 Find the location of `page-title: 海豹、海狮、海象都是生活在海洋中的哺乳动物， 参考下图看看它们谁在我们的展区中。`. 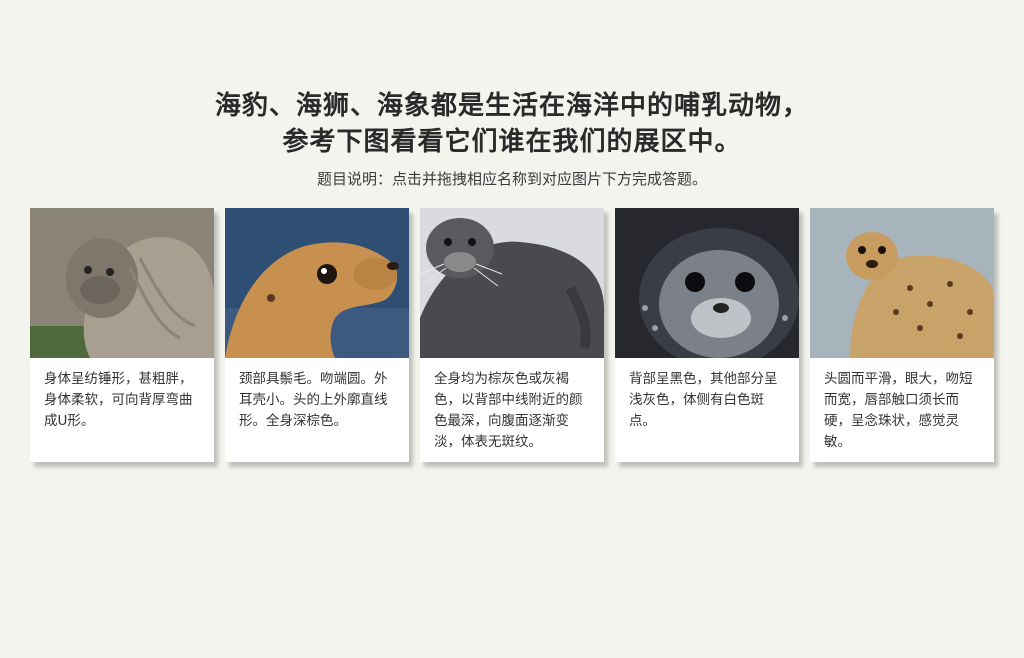

page-title: 海豹、海狮、海象都是生活在海洋中的哺乳动物， 参考下图看看它们谁在我们的展区中。 is located at coordinates (512, 124).